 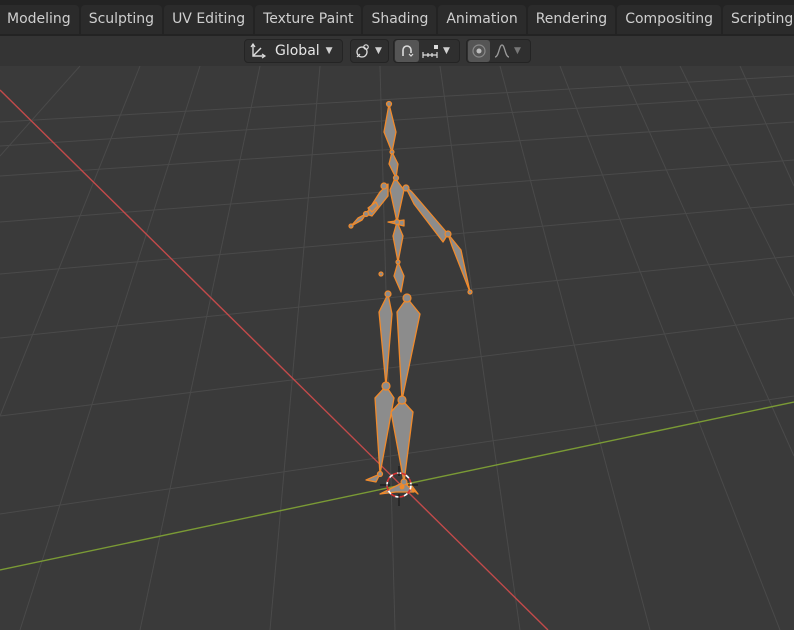 What do you see at coordinates (209, 19) in the screenshot?
I see `tab-uv-editing: UV Editing` at bounding box center [209, 19].